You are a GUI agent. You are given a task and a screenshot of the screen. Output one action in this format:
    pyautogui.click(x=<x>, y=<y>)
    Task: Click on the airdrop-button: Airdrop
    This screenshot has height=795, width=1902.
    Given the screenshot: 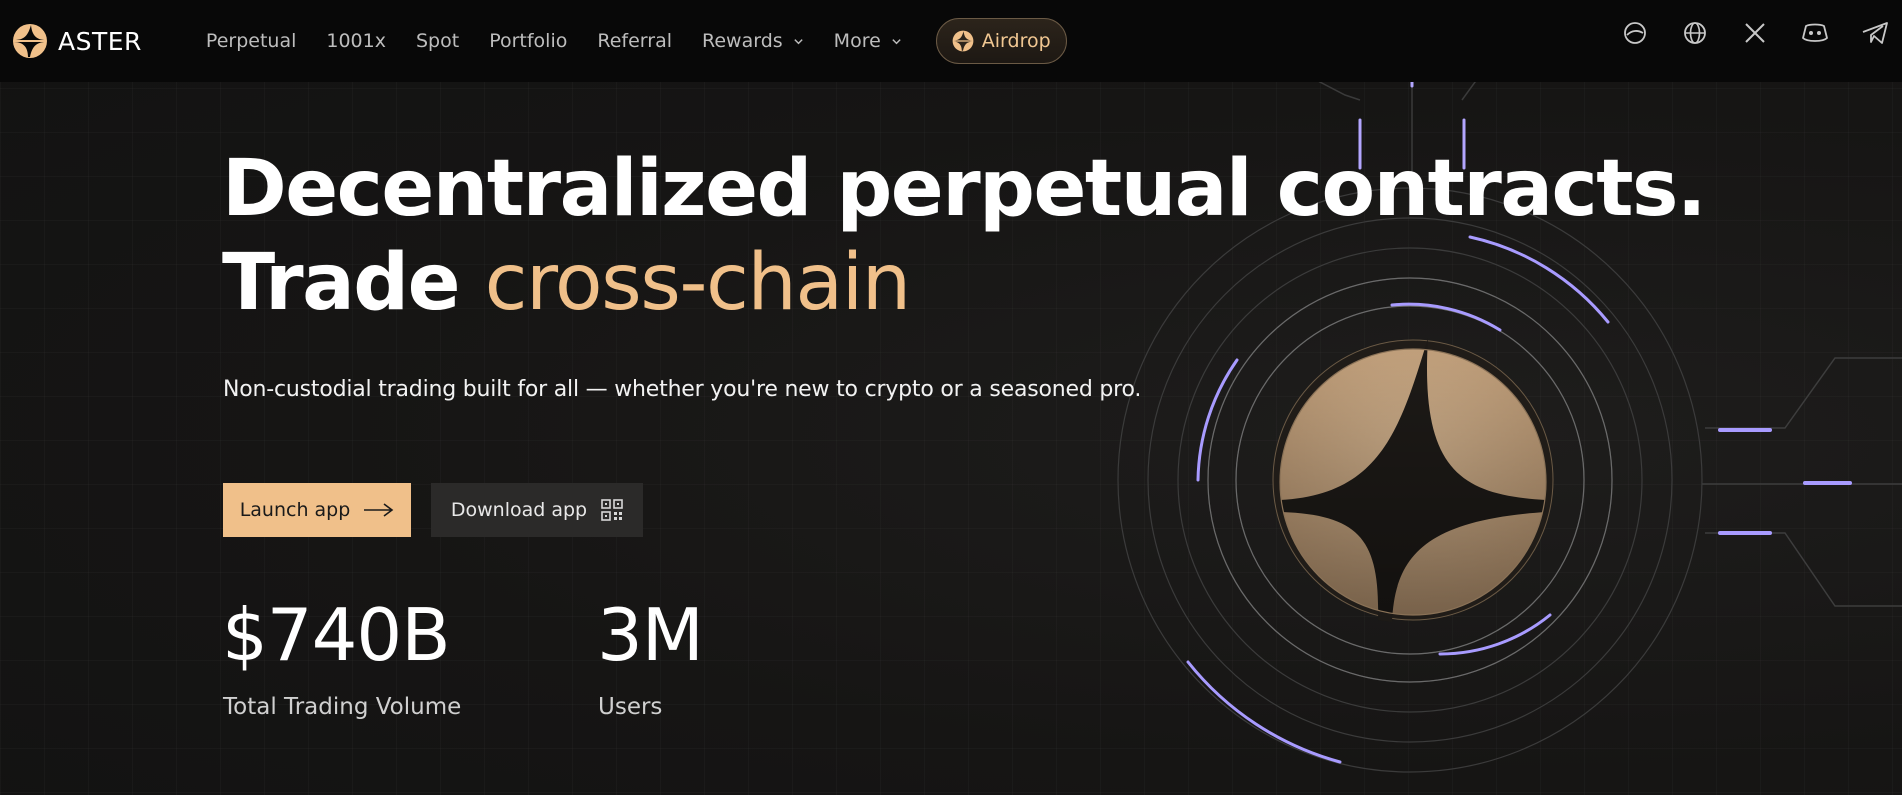 What is the action you would take?
    pyautogui.click(x=1001, y=41)
    